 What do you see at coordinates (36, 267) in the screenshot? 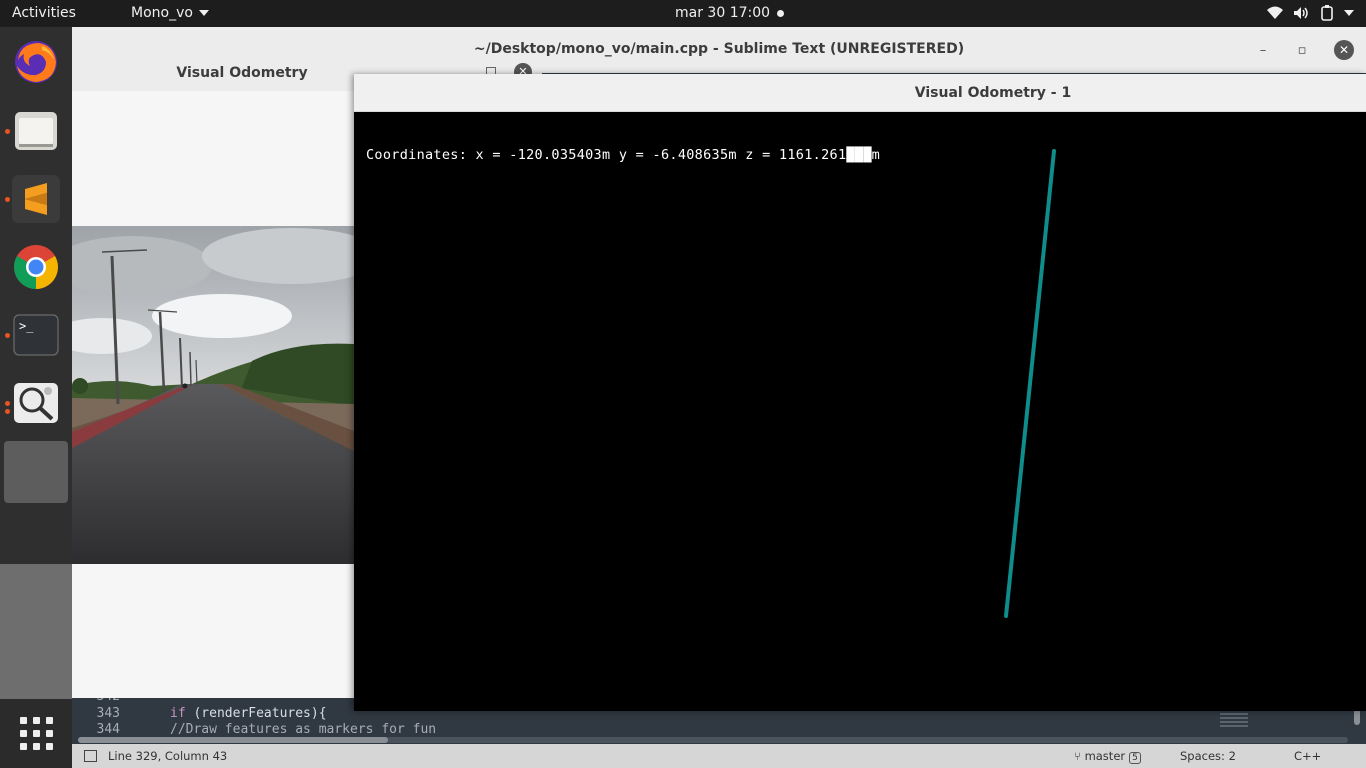
I see `chrome-icon` at bounding box center [36, 267].